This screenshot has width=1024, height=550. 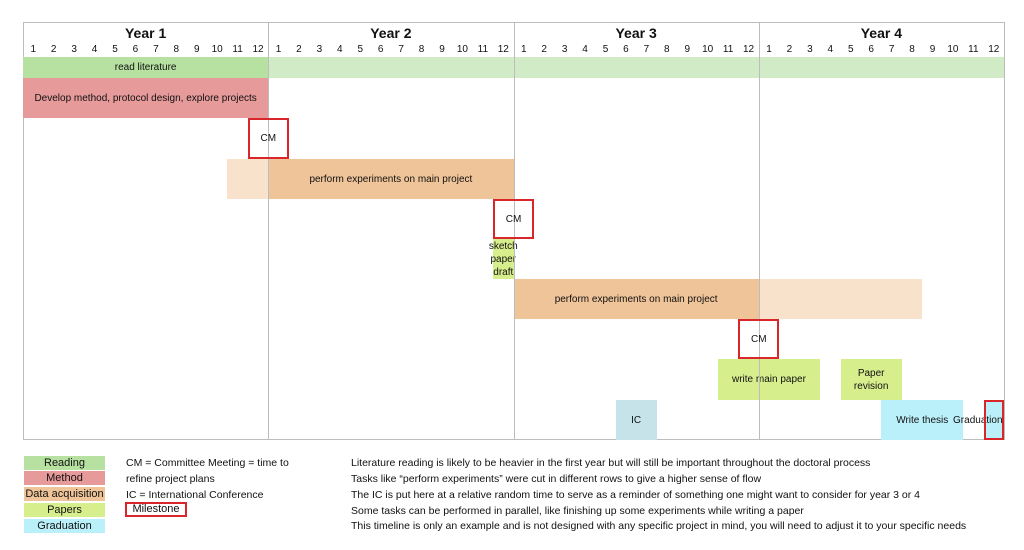 I want to click on abbr-cm-1: CM = Committee Meeting = time to, so click(x=207, y=463).